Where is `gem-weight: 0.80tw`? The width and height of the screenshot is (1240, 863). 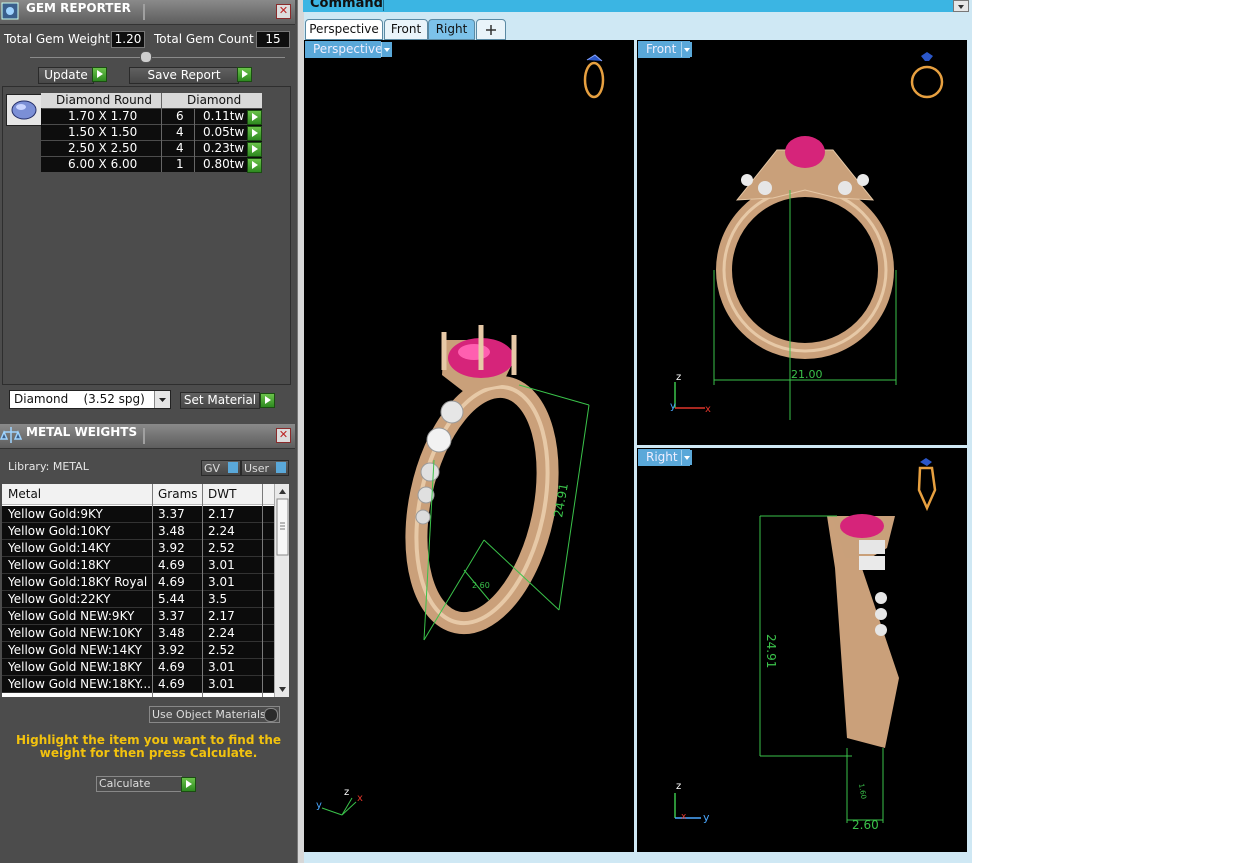 gem-weight: 0.80tw is located at coordinates (224, 164).